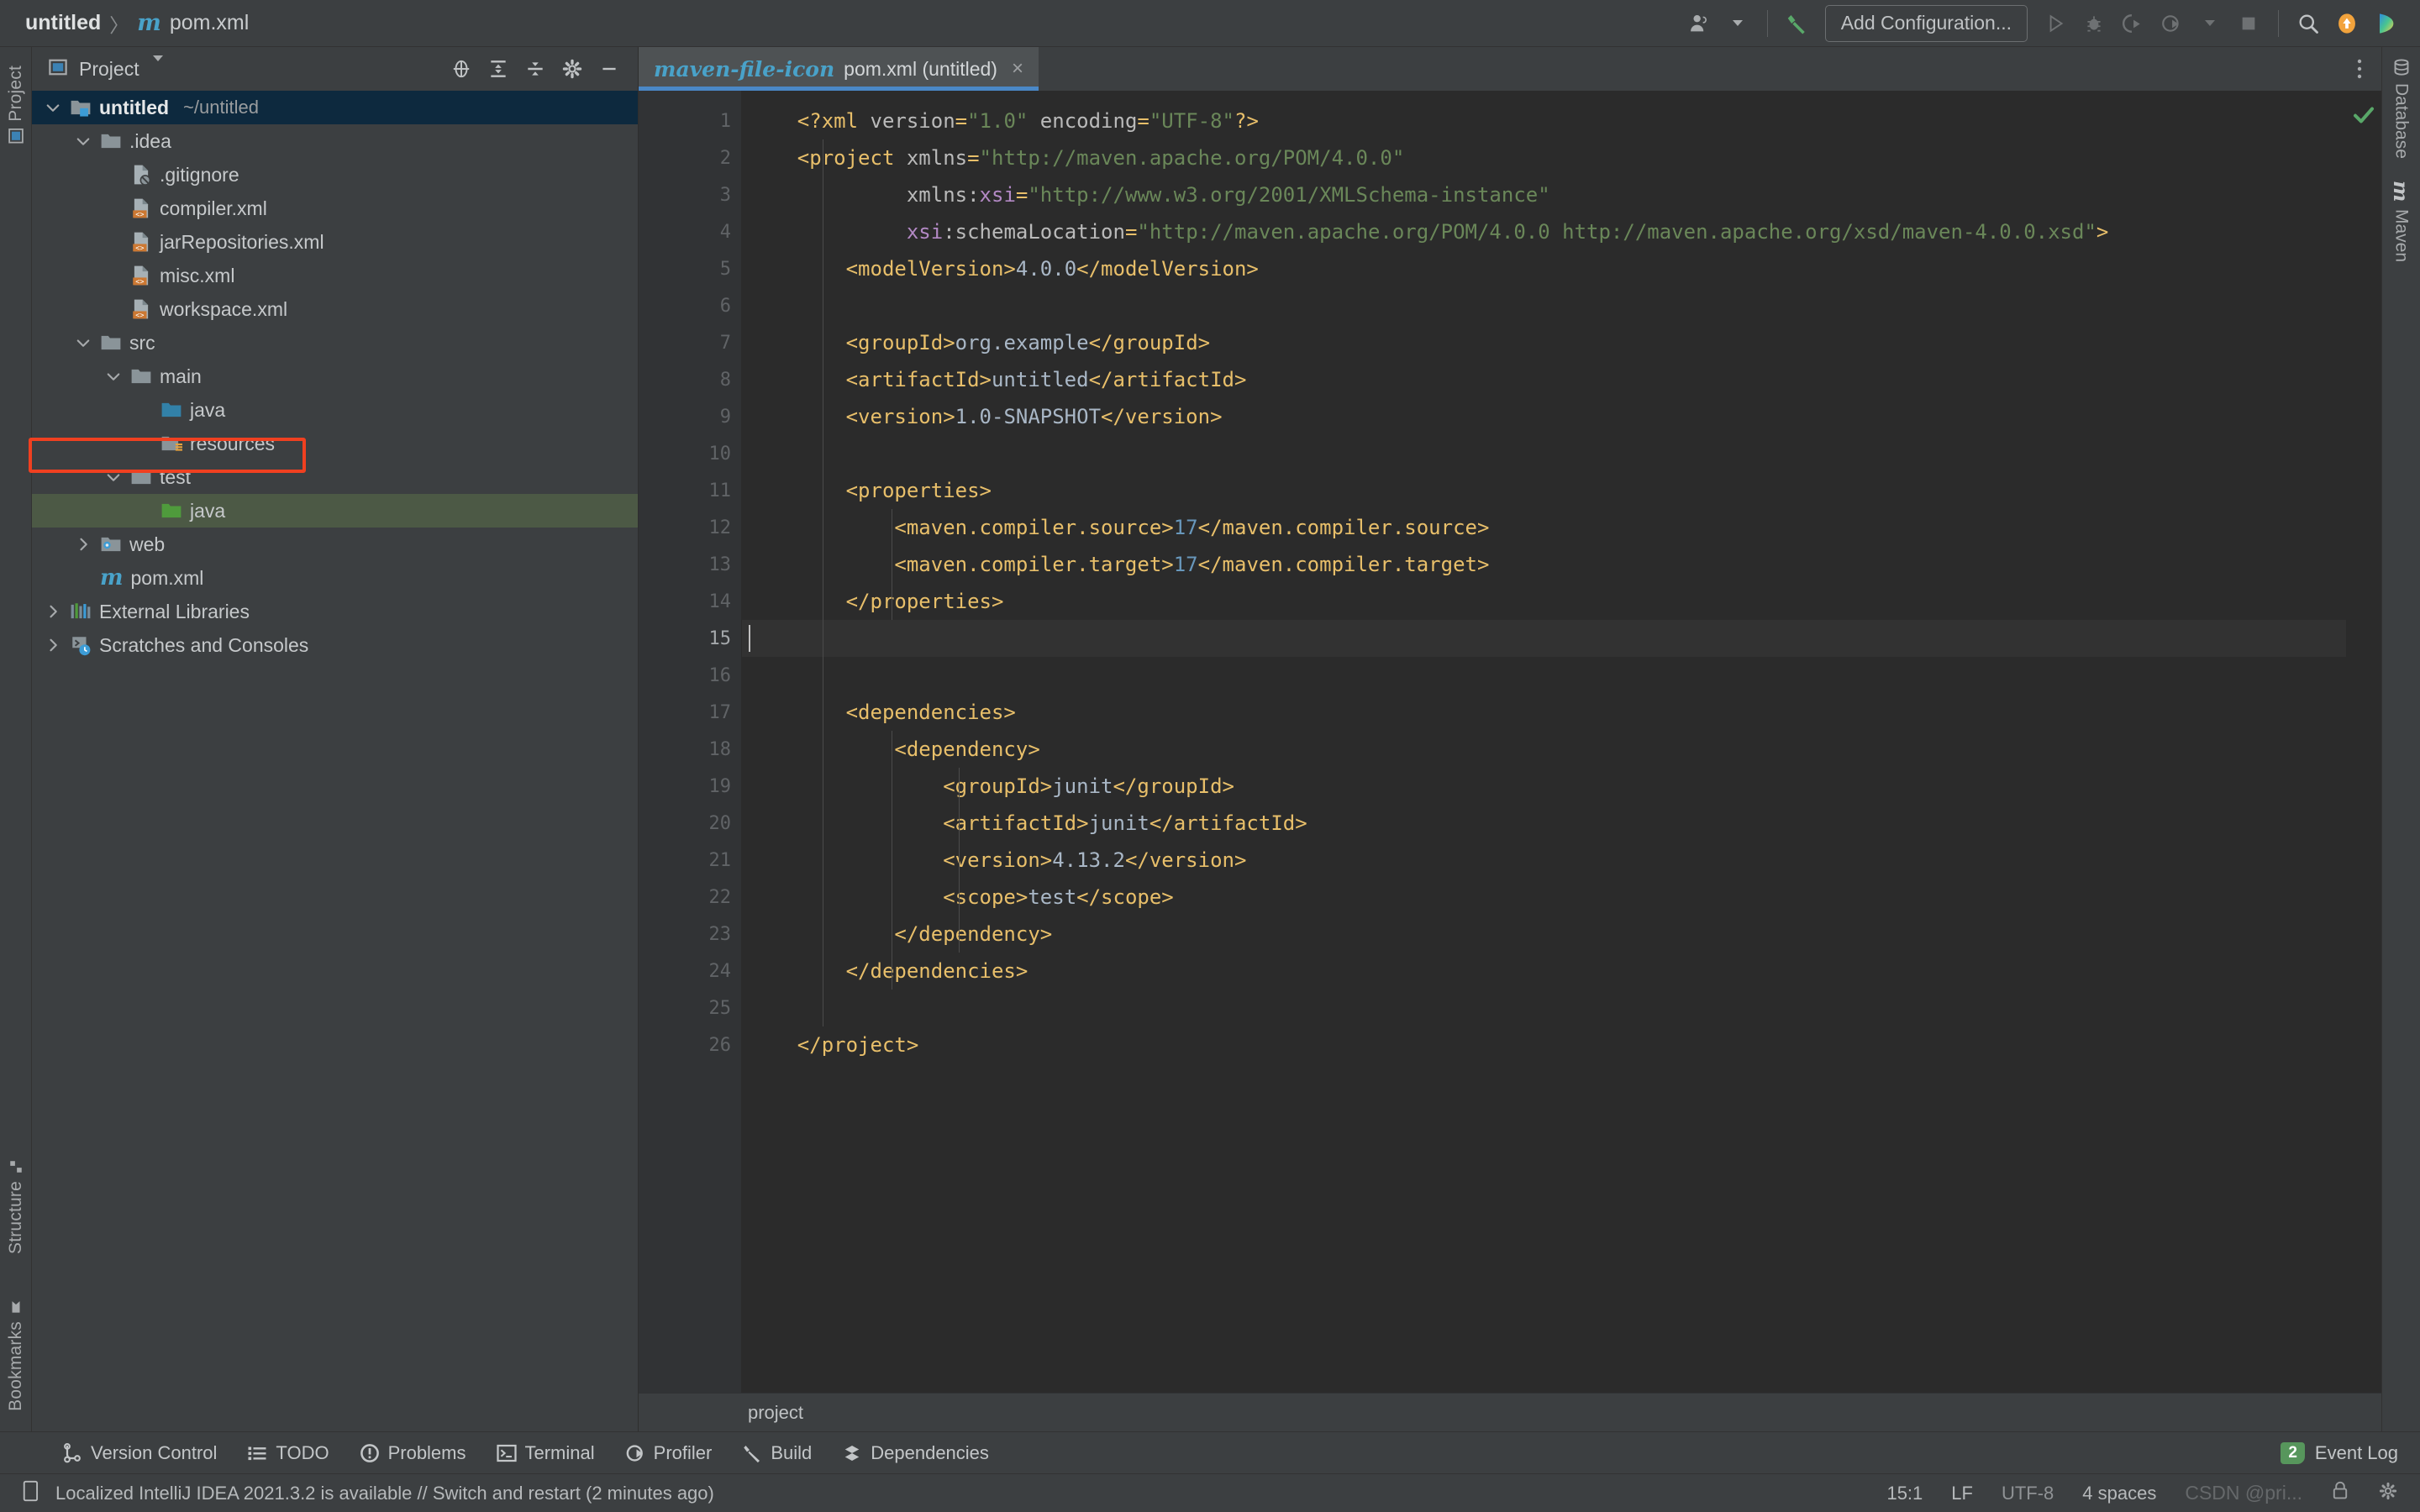 This screenshot has width=2420, height=1512. Describe the element at coordinates (690, 860) in the screenshot. I see `gutter-line: 21` at that location.